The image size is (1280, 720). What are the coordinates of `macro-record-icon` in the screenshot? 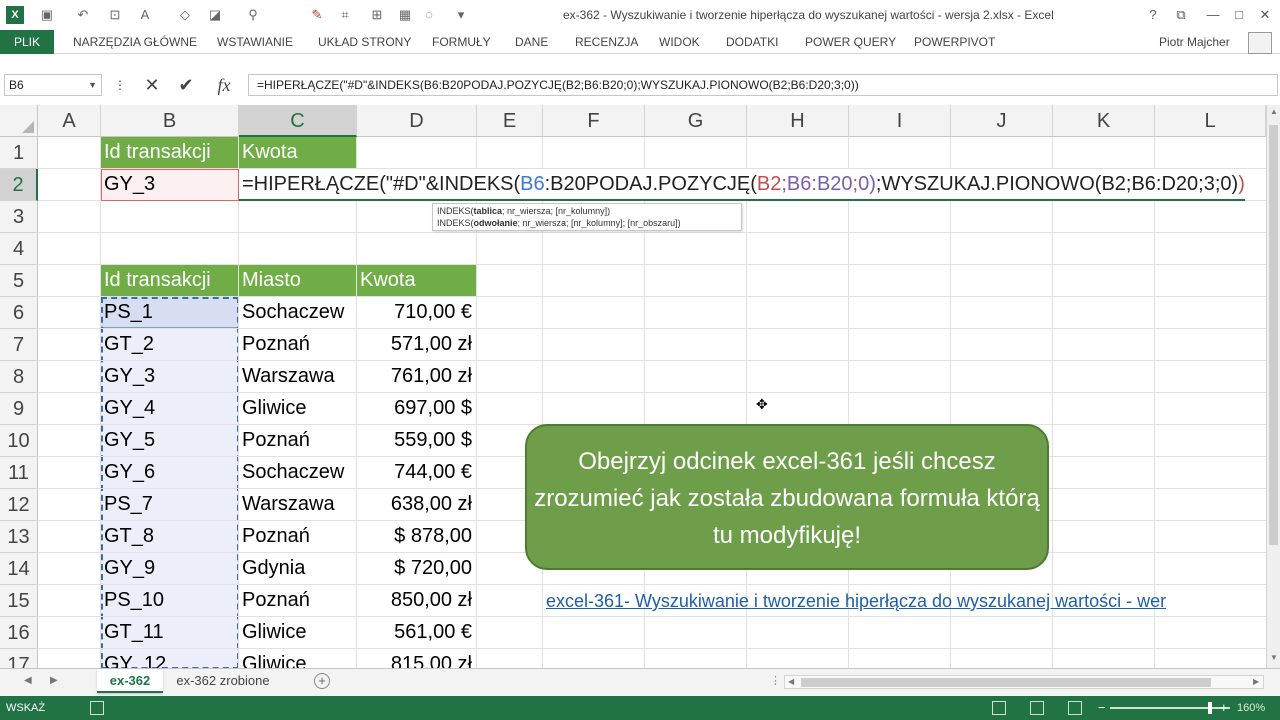 It's located at (97, 708).